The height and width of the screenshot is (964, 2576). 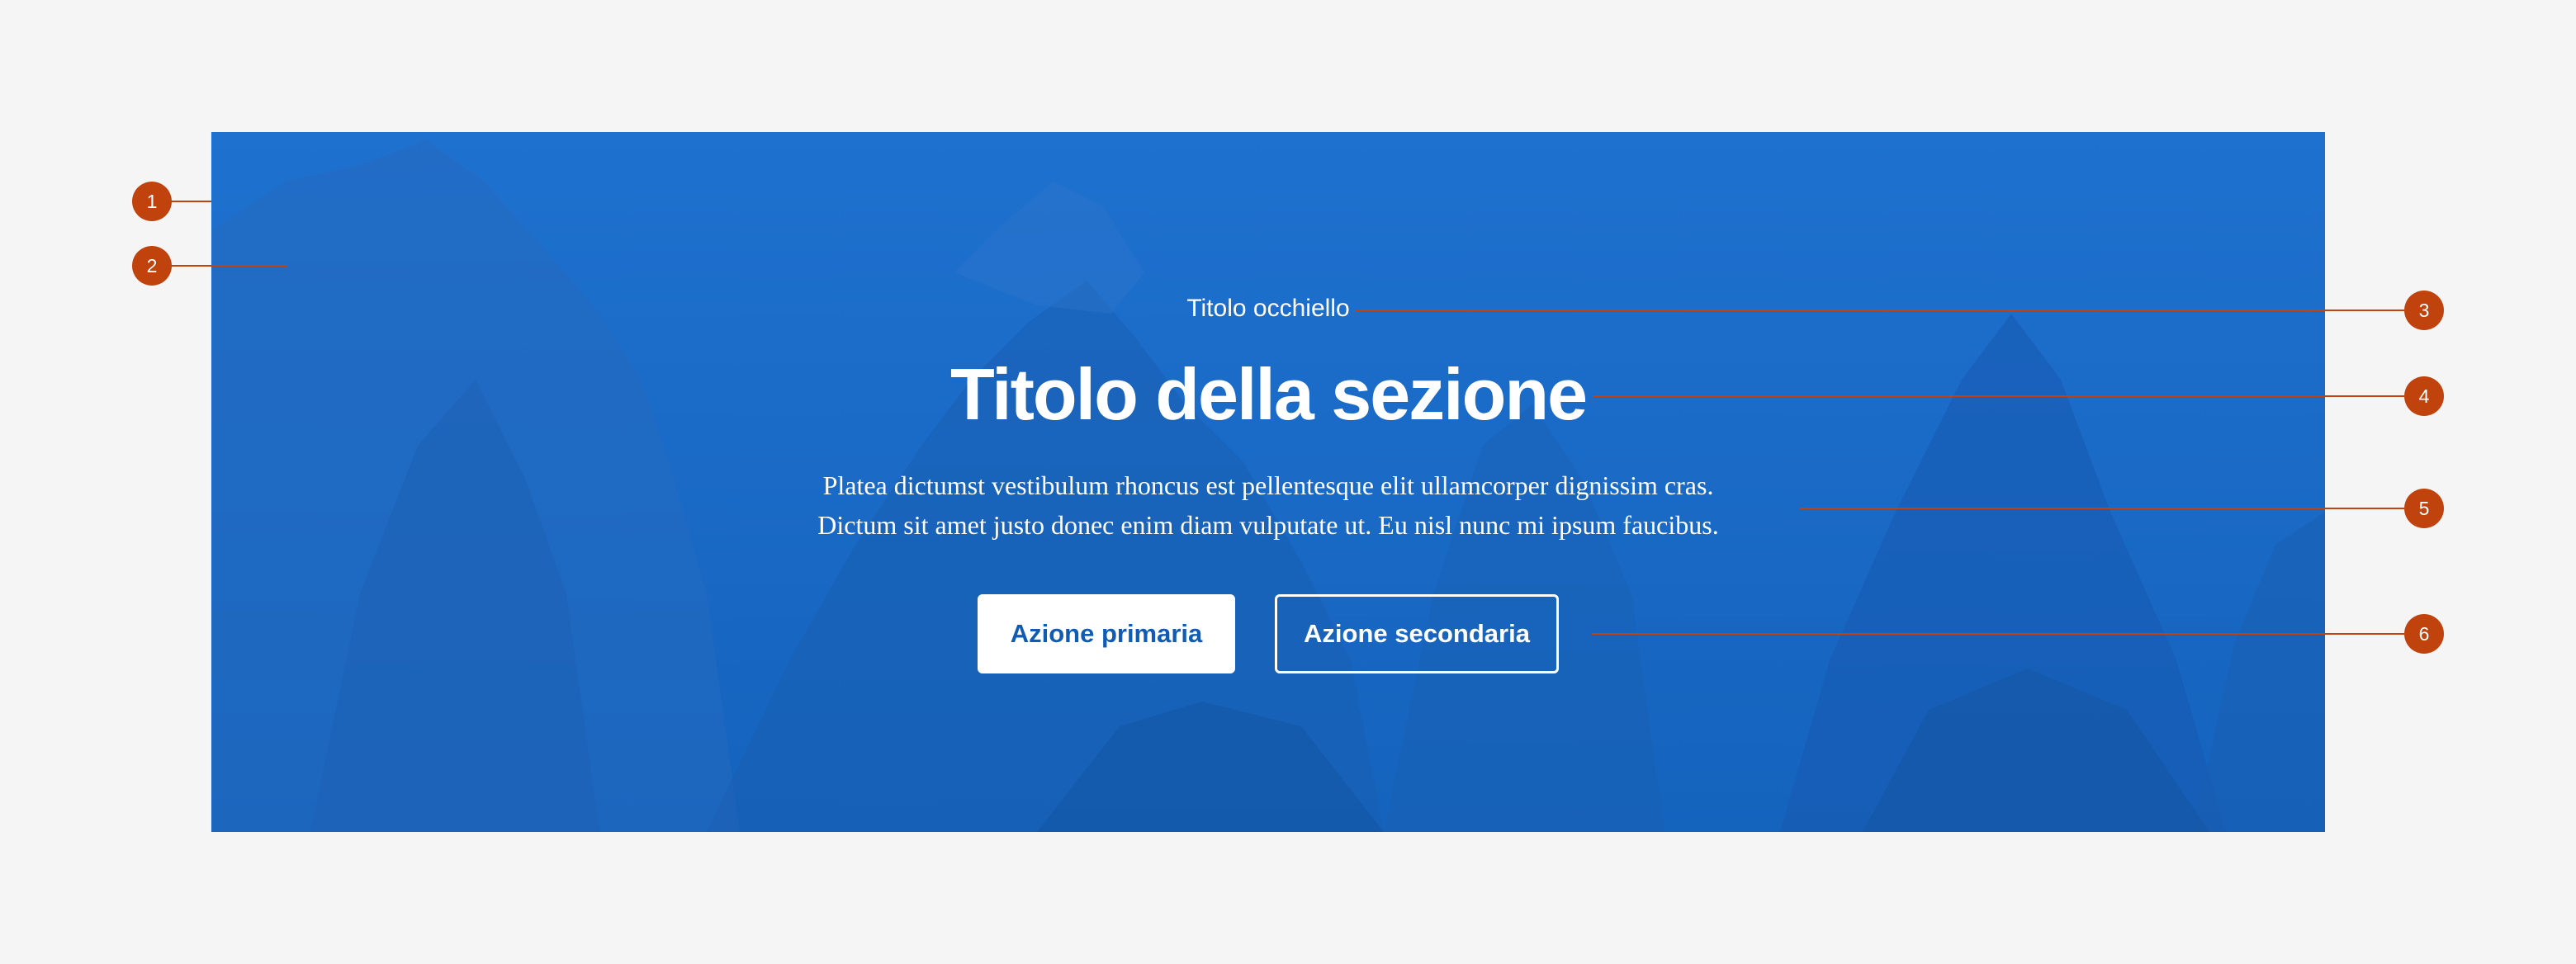 What do you see at coordinates (1268, 308) in the screenshot?
I see `kicker-title: Titolo occhiello` at bounding box center [1268, 308].